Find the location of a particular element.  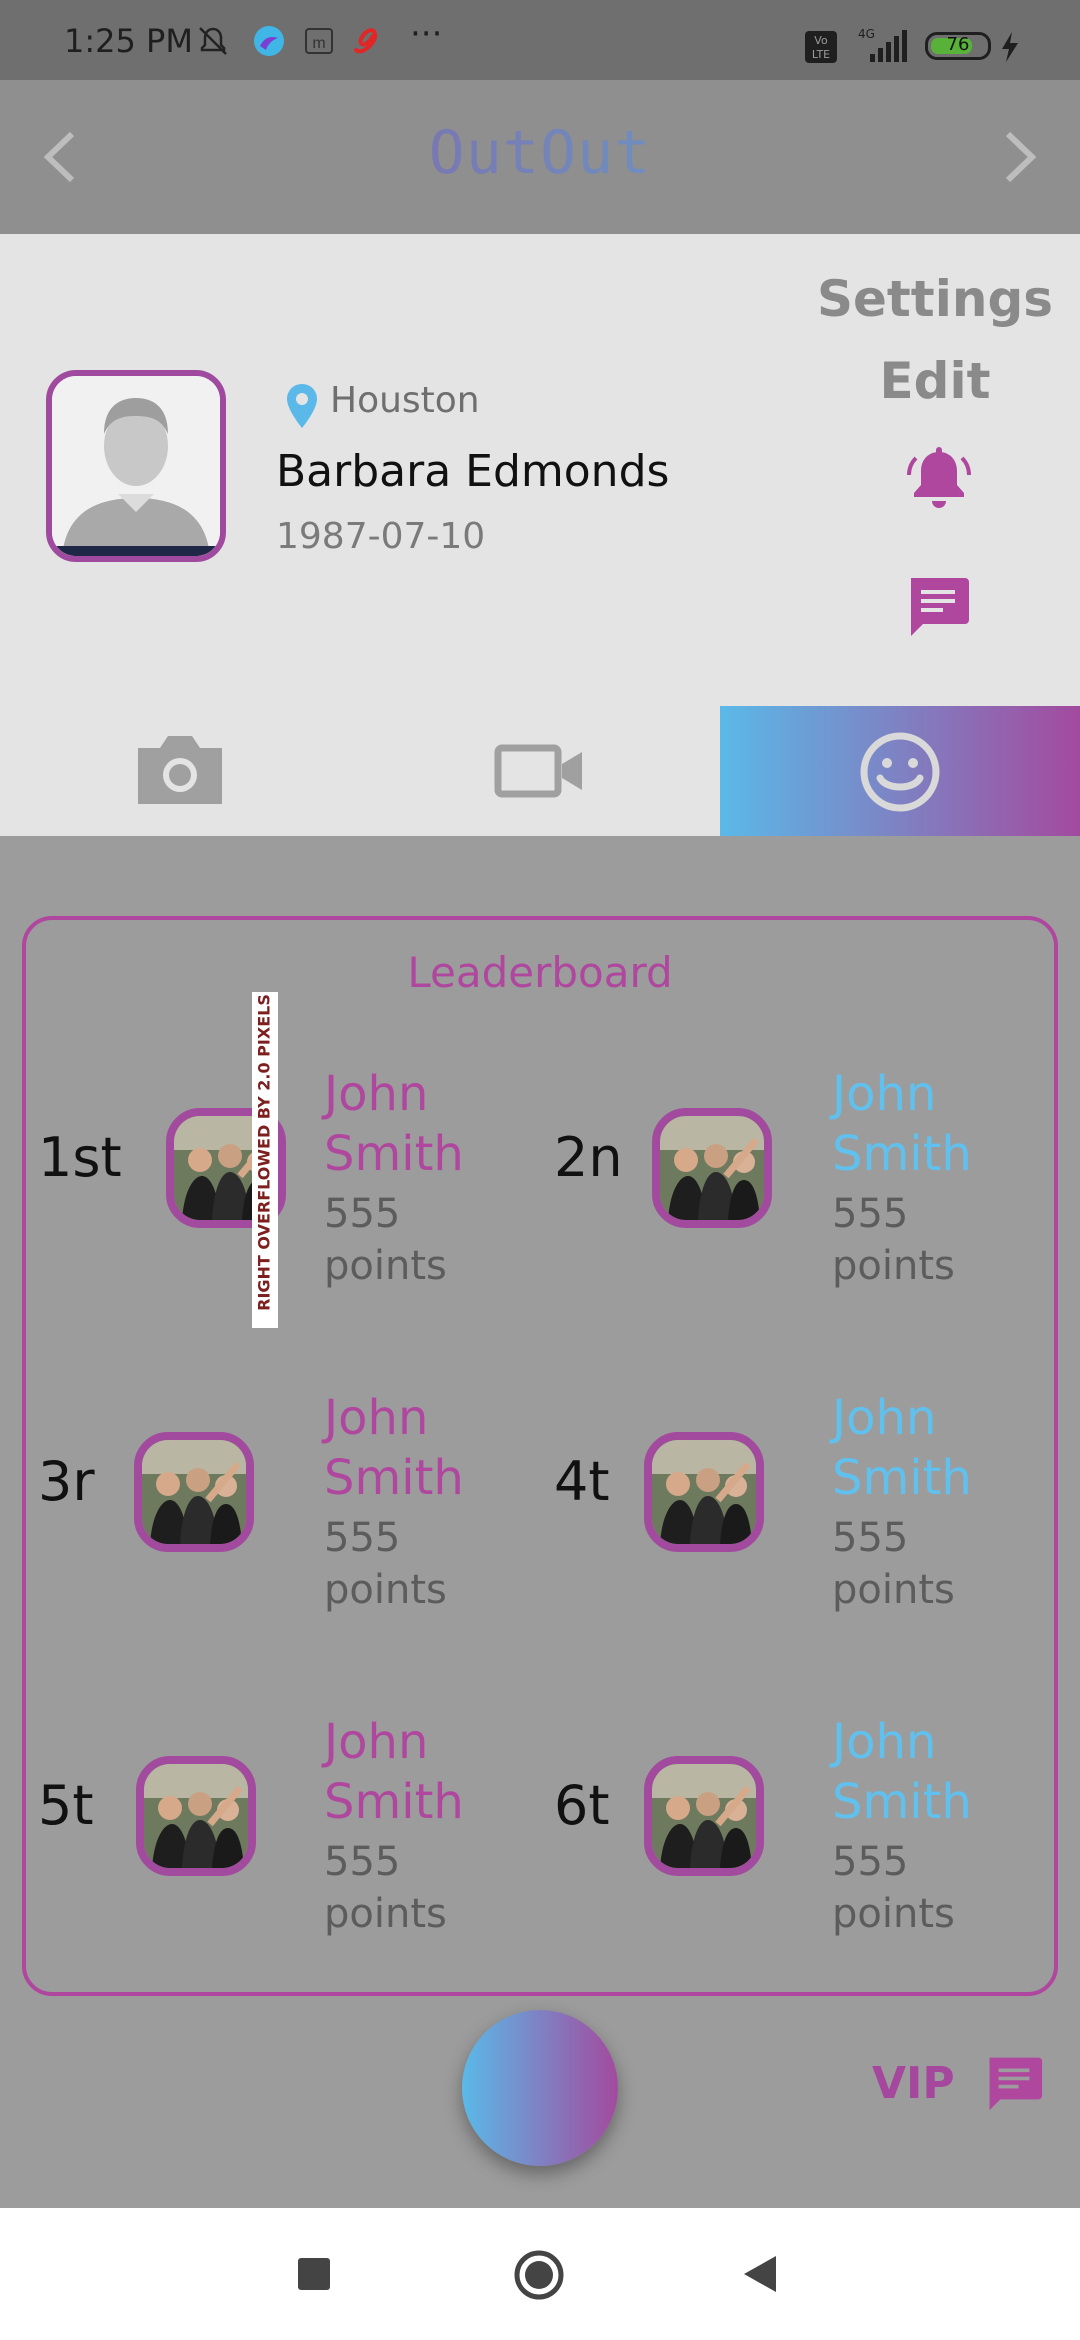

leaderboard-entry: 1st John Smith 555 points is located at coordinates (540, 1194).